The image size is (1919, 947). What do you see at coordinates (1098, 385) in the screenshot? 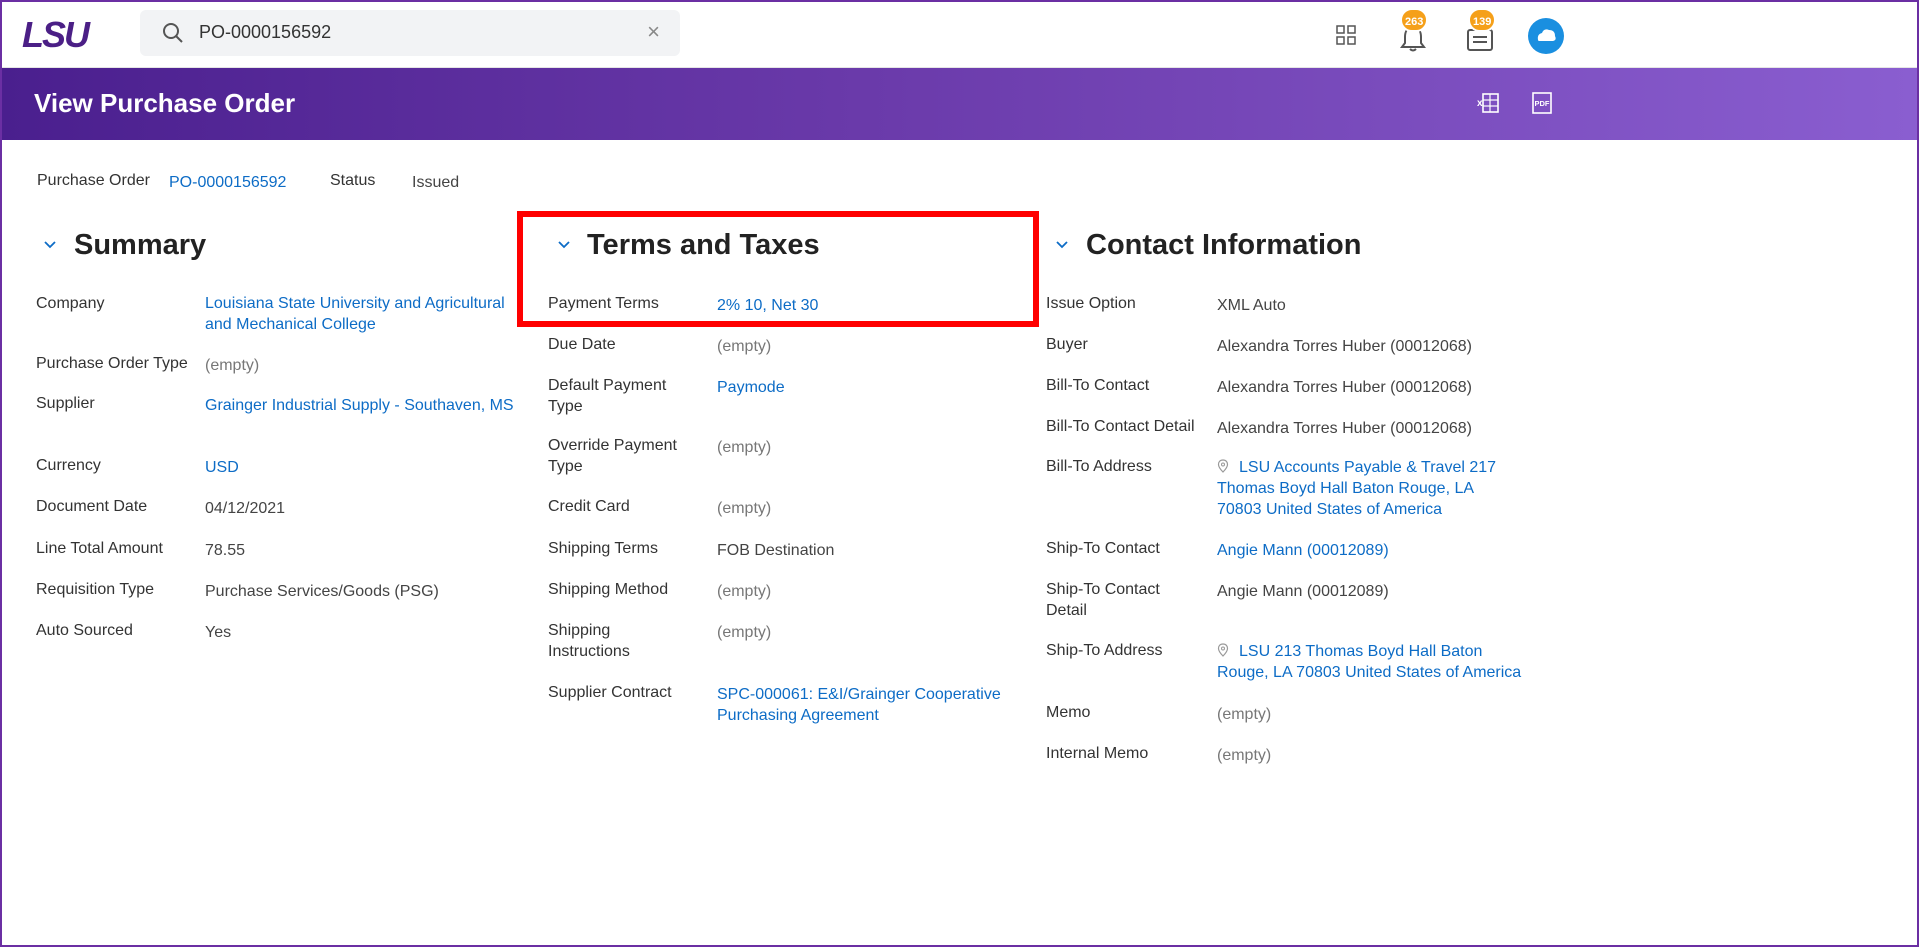
I see `bill-to-contact-label: Bill-To Contact` at bounding box center [1098, 385].